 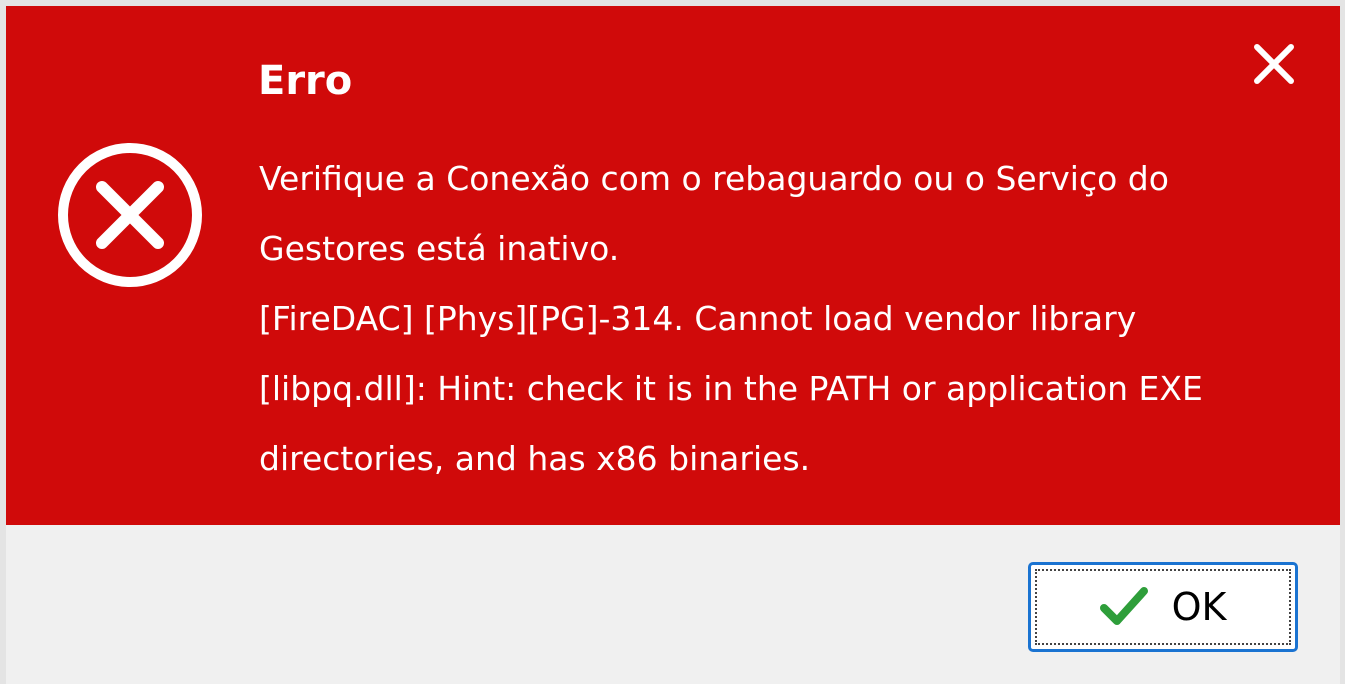 What do you see at coordinates (439, 248) in the screenshot?
I see `message-line: Gestores está inativo.` at bounding box center [439, 248].